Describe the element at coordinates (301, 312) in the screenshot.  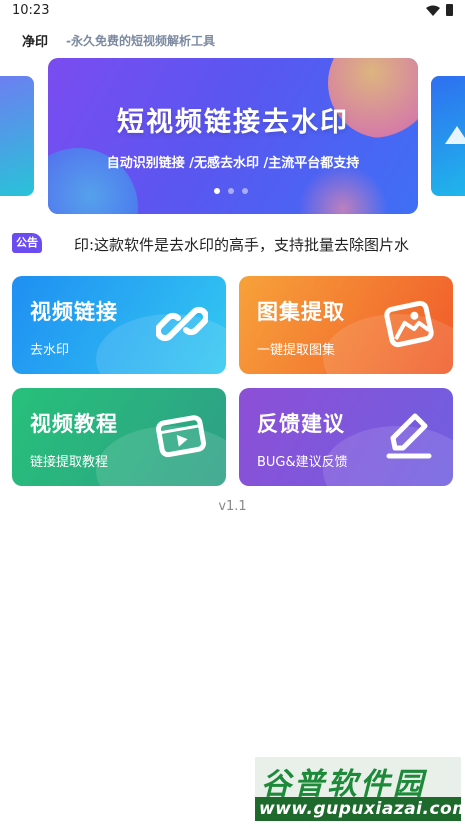
I see `card-title: 图集提取` at that location.